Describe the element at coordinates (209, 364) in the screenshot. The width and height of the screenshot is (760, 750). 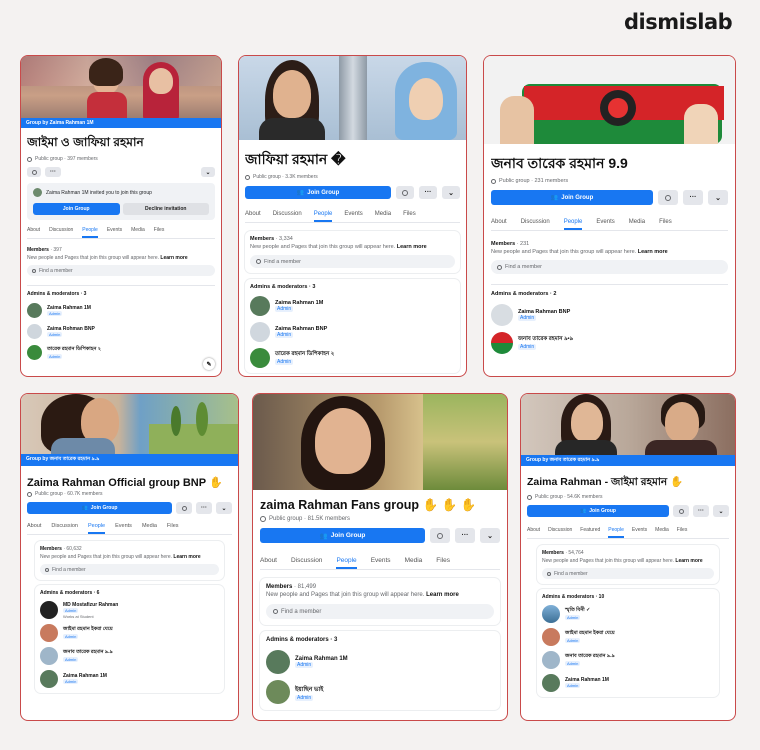
I see `compose-button: ✎` at that location.